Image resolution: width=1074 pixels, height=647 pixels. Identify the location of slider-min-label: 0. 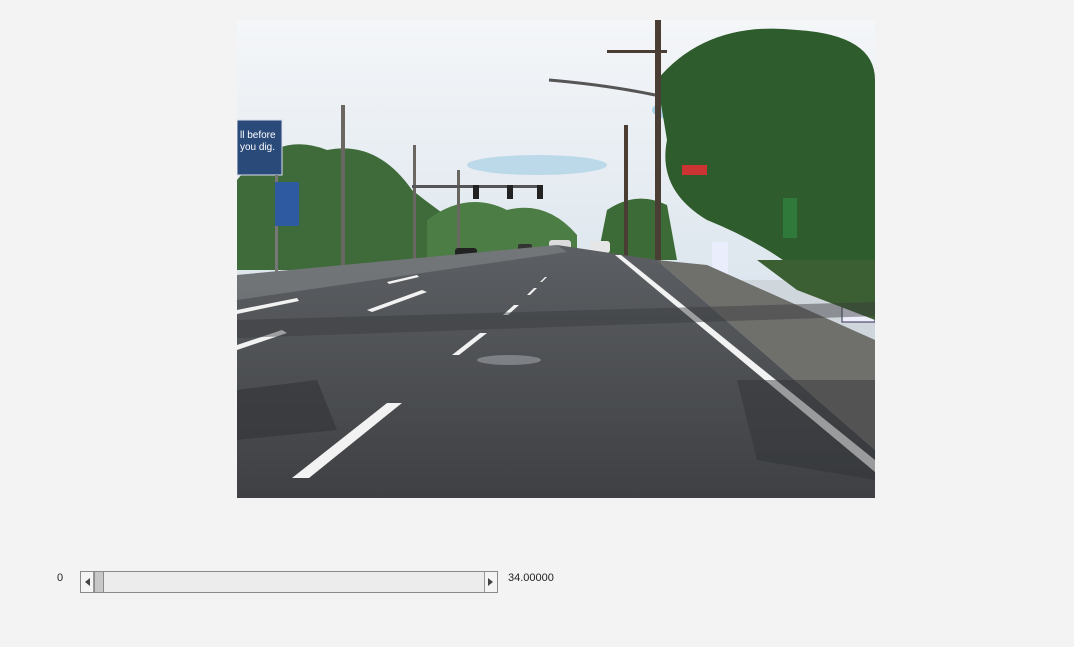
(60, 578).